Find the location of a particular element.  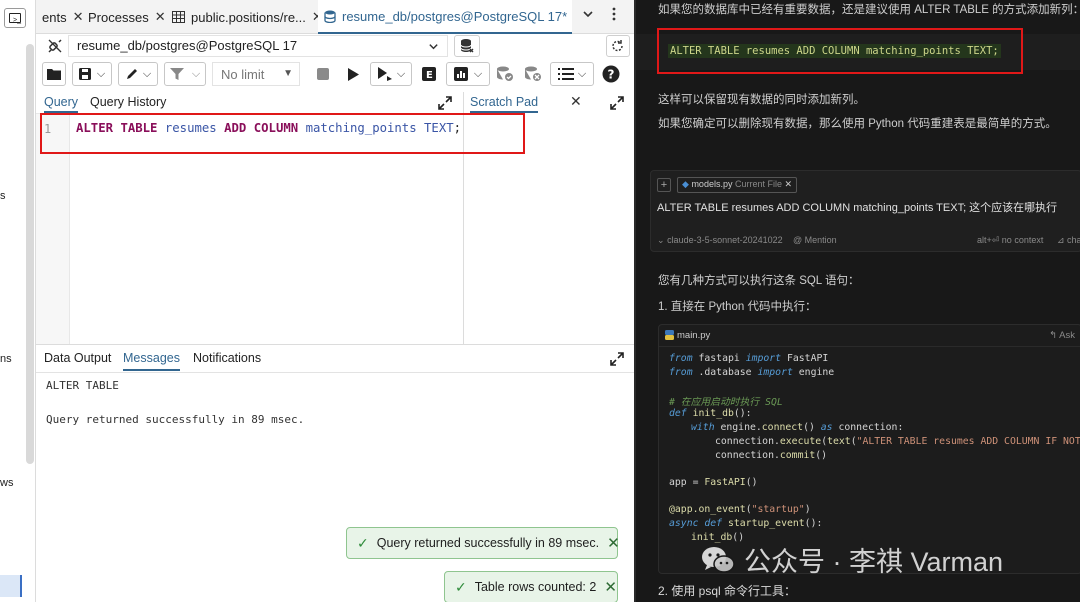

code-block-header: main.py ↰ Ask is located at coordinates (869, 336).